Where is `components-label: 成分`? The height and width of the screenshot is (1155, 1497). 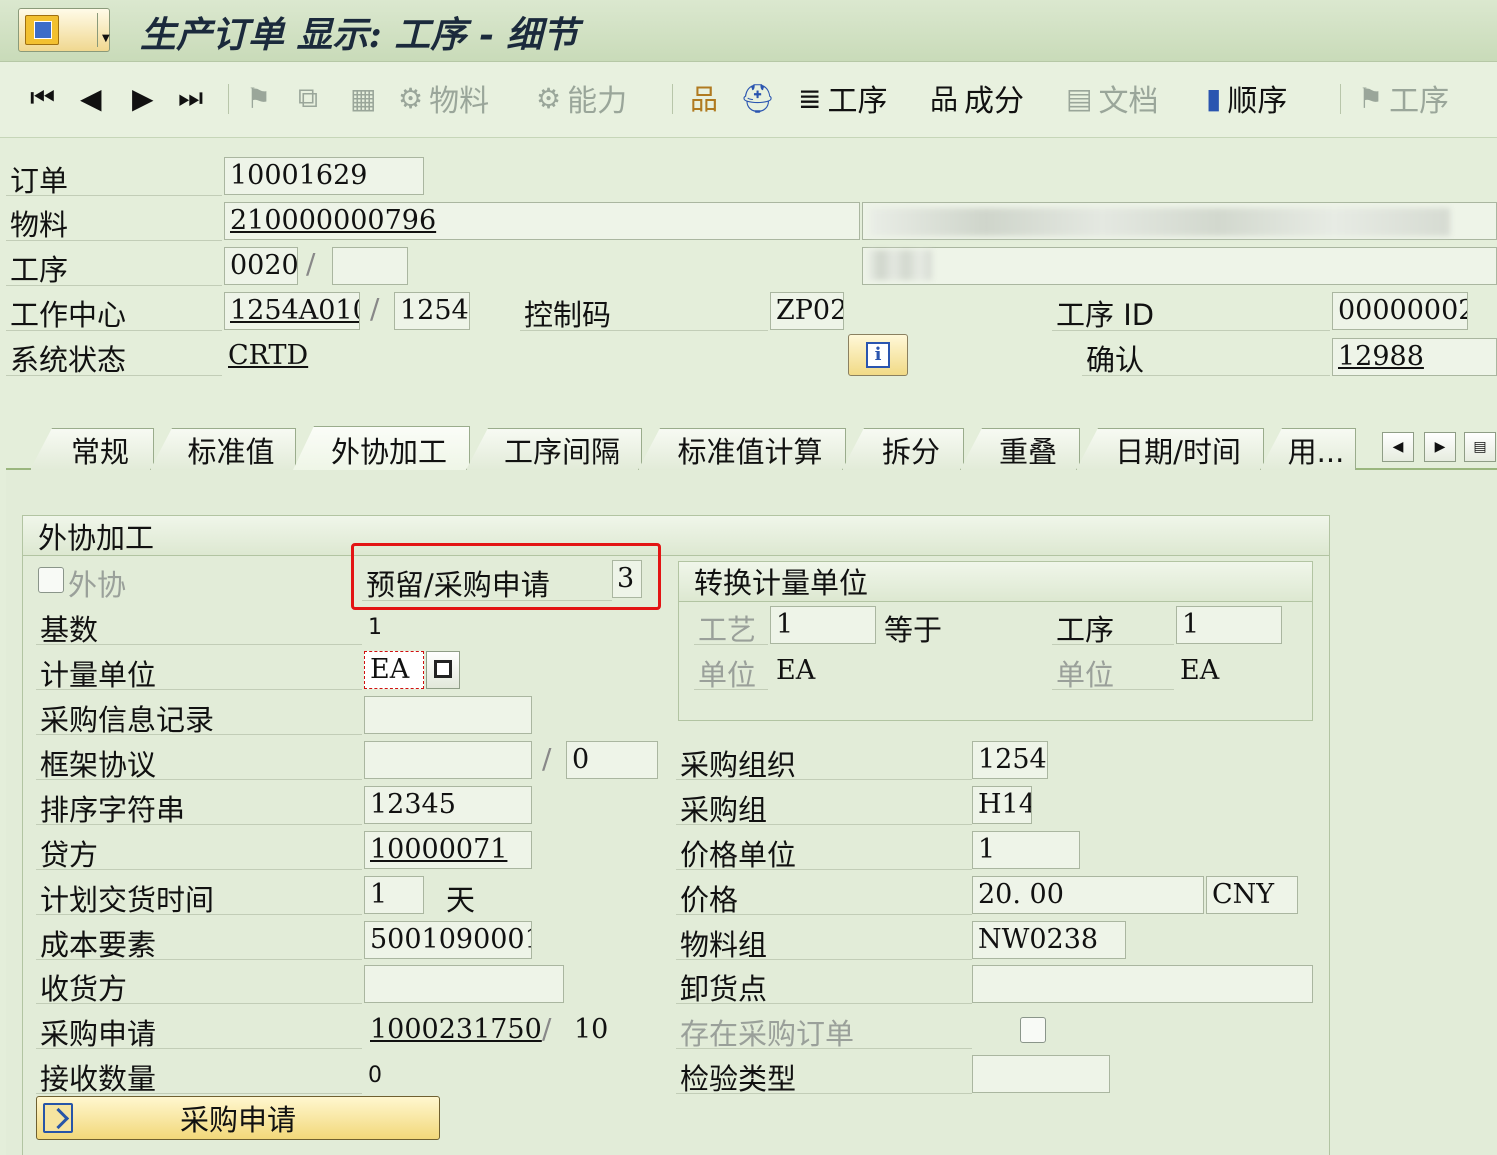
components-label: 成分 is located at coordinates (994, 101).